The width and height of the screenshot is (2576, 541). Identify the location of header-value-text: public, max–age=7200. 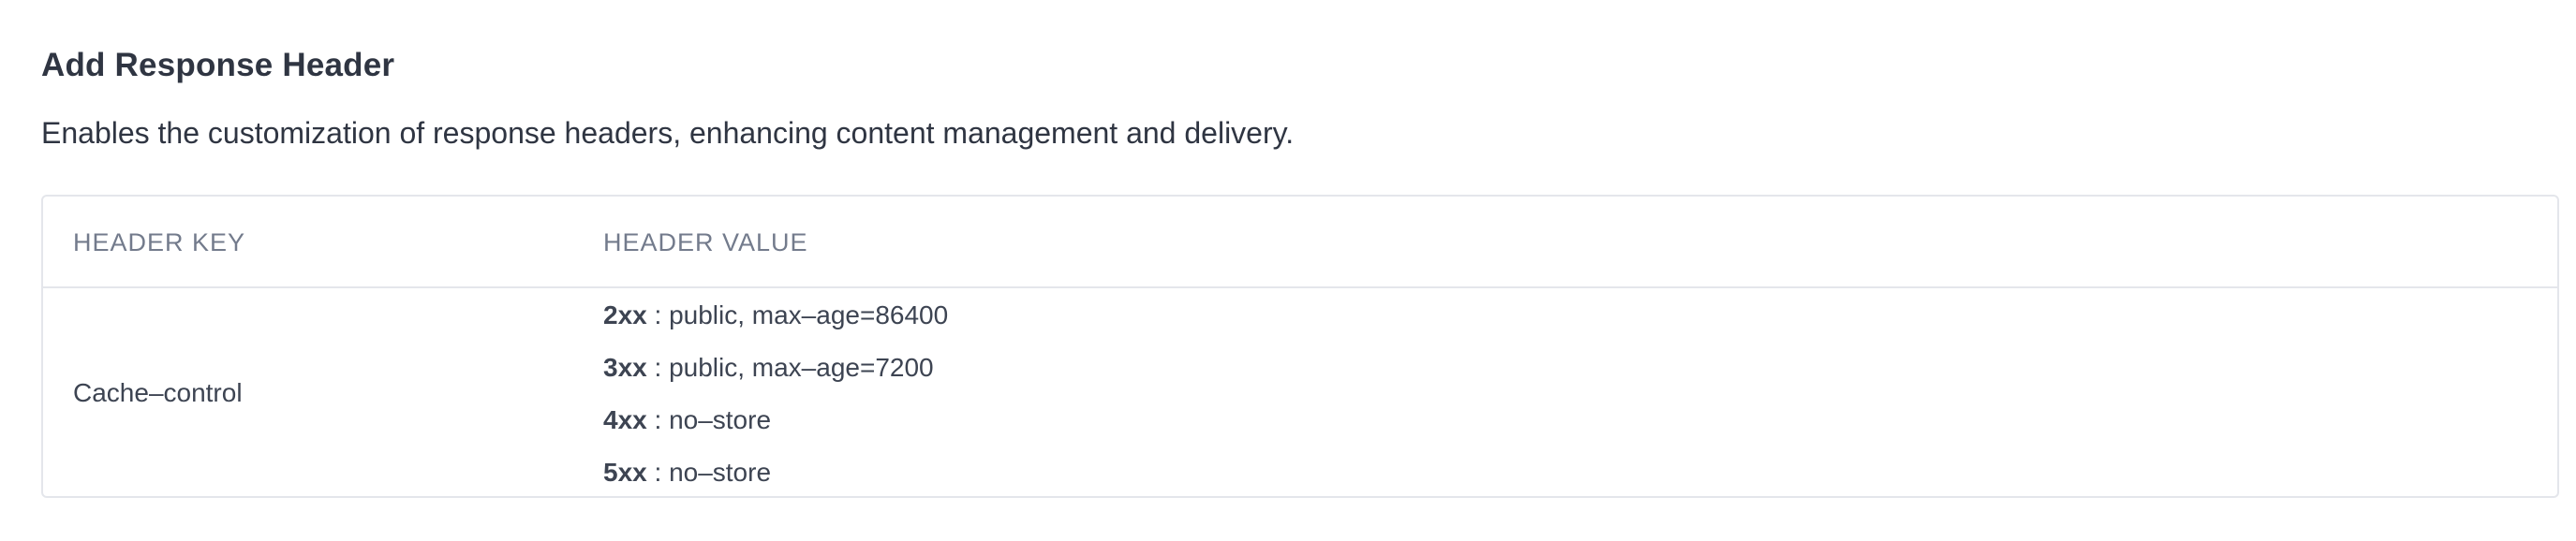
(801, 367).